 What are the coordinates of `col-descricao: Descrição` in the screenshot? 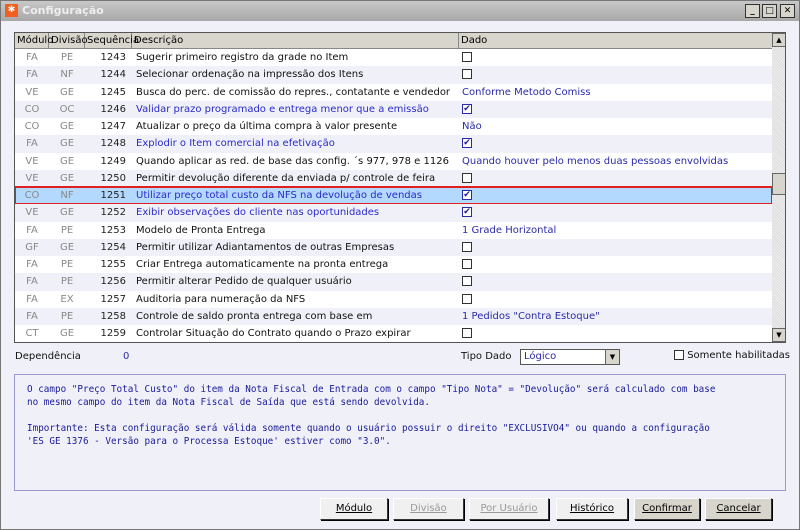 It's located at (295, 40).